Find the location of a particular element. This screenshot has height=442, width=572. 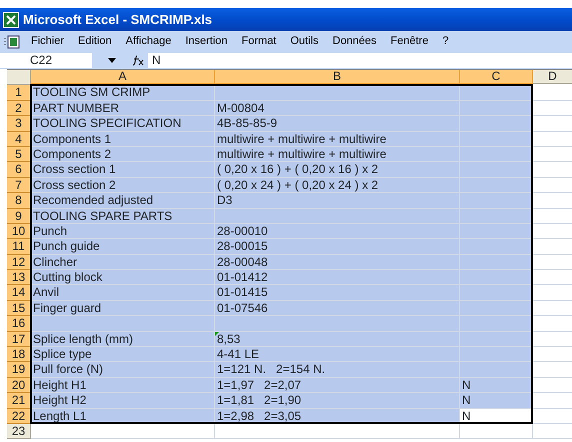

table-cell: 4B-85-85-9 is located at coordinates (337, 124).